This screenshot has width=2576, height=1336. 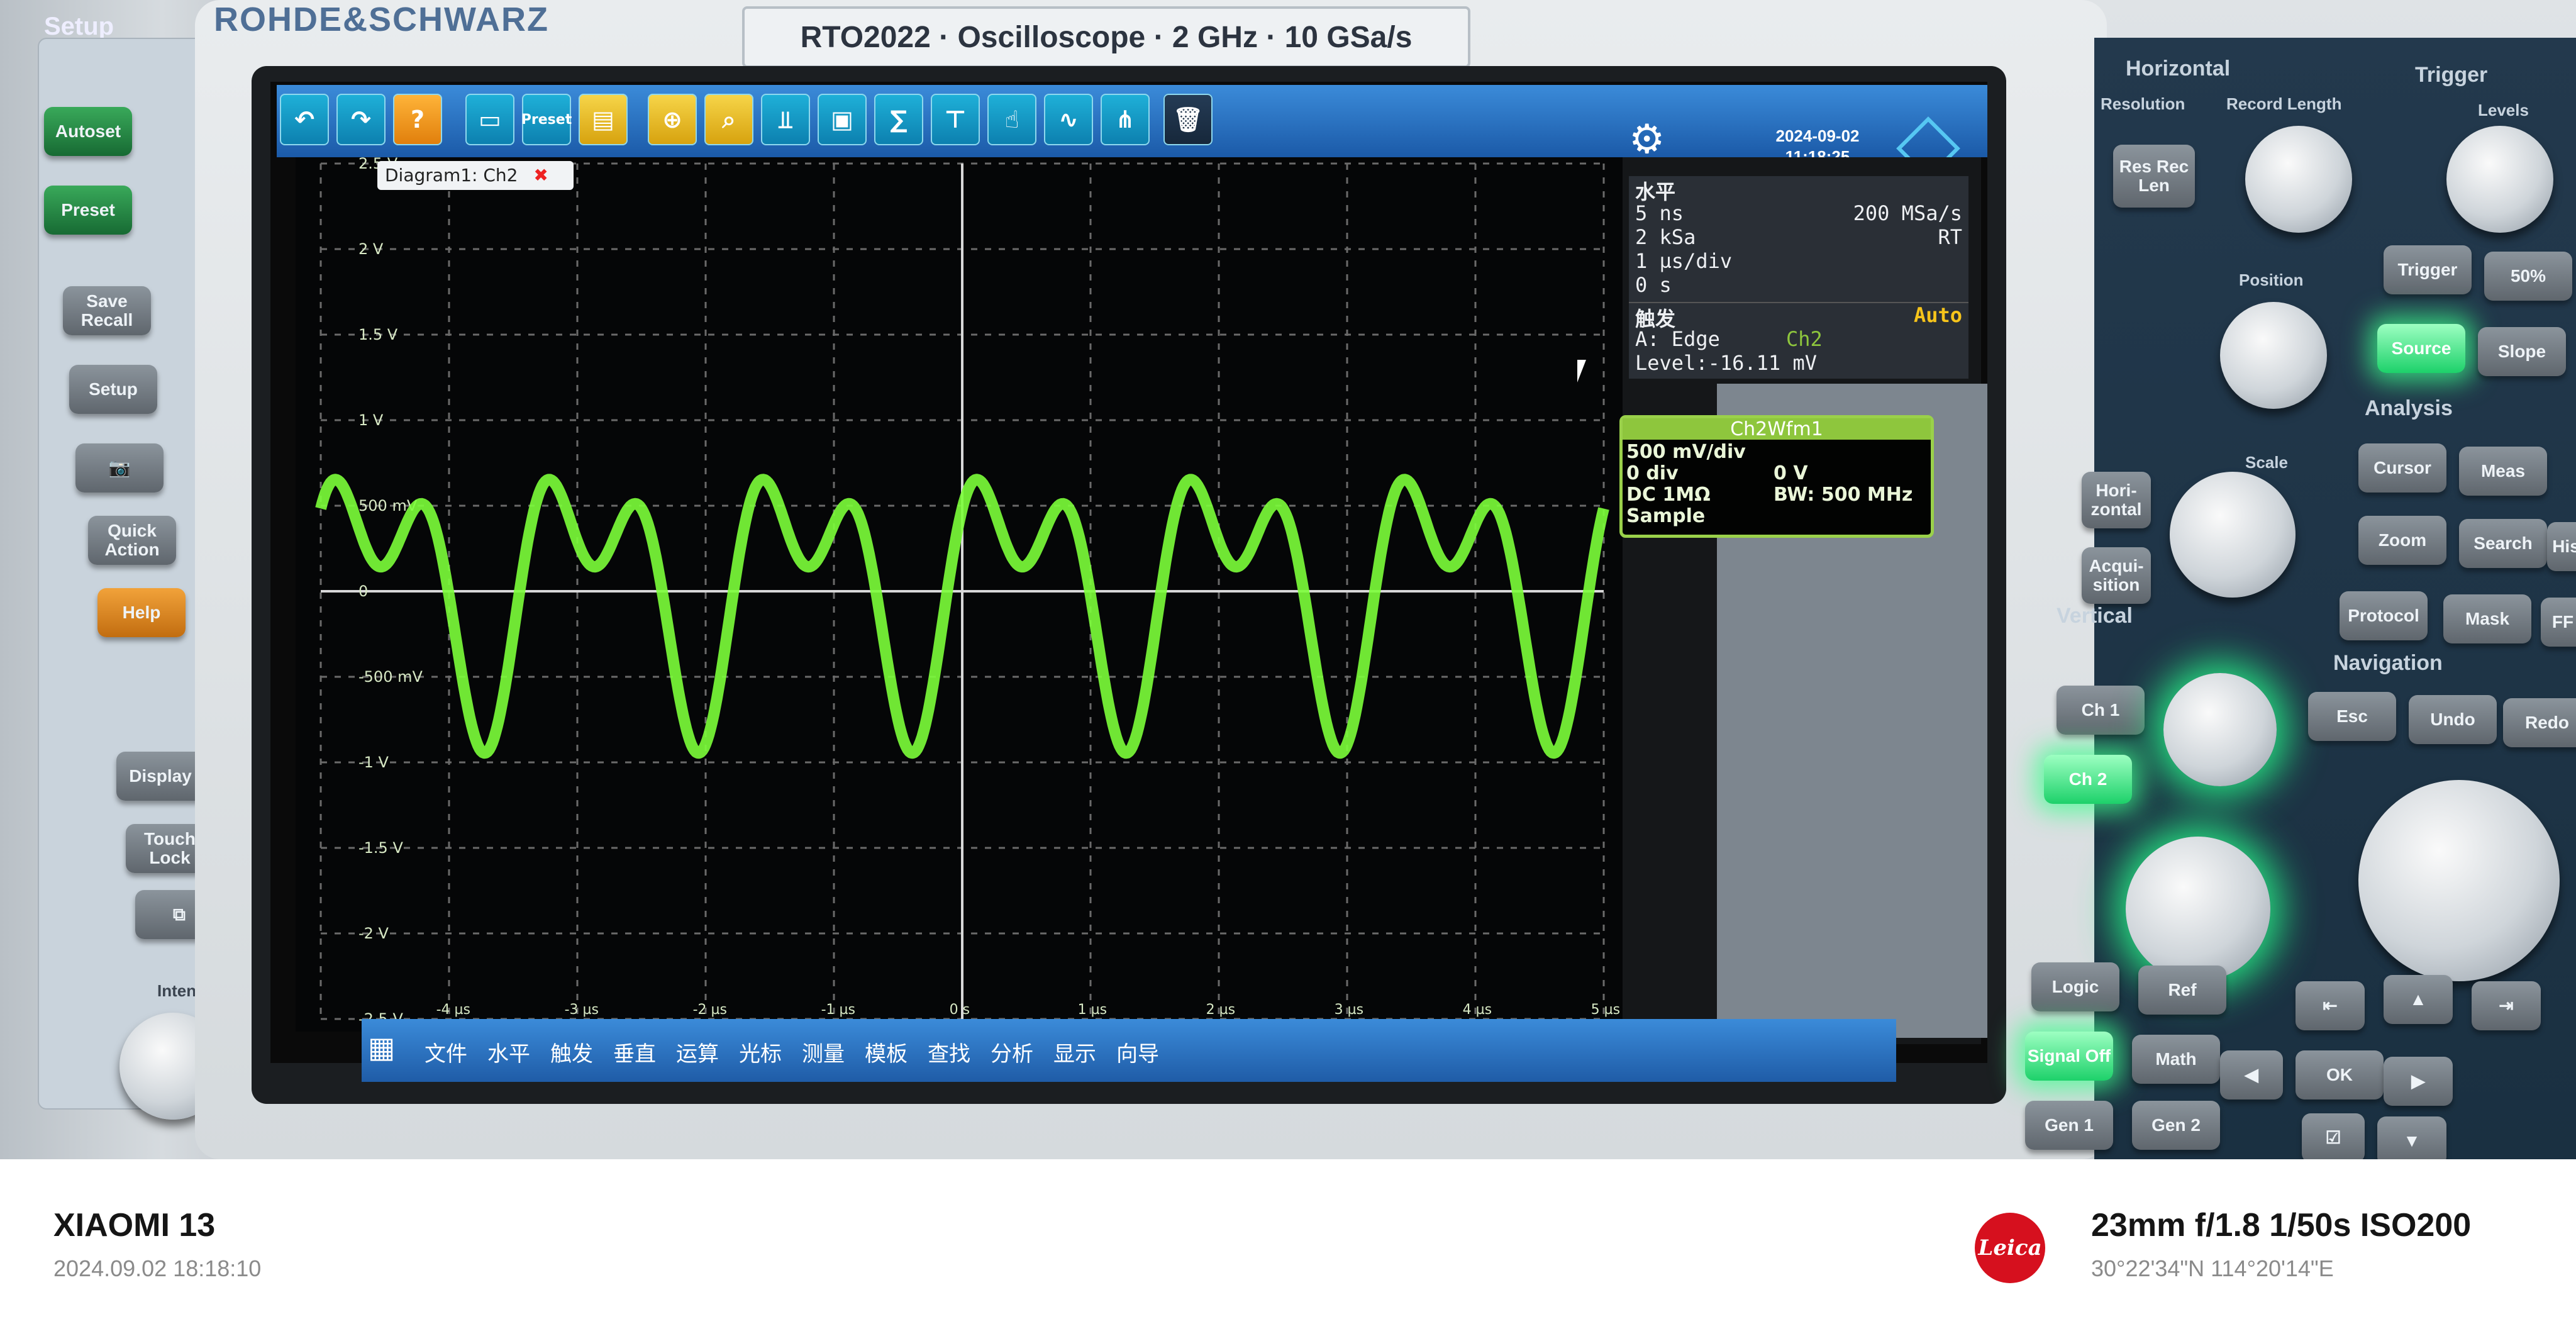 I want to click on home-button: ⇤, so click(x=2330, y=1005).